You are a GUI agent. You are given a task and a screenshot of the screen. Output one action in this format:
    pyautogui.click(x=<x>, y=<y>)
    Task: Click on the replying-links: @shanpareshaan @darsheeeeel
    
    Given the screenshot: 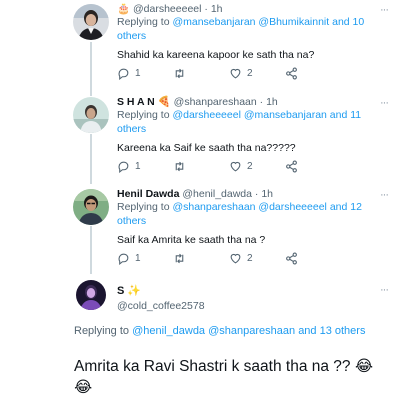 What is the action you would take?
    pyautogui.click(x=249, y=207)
    